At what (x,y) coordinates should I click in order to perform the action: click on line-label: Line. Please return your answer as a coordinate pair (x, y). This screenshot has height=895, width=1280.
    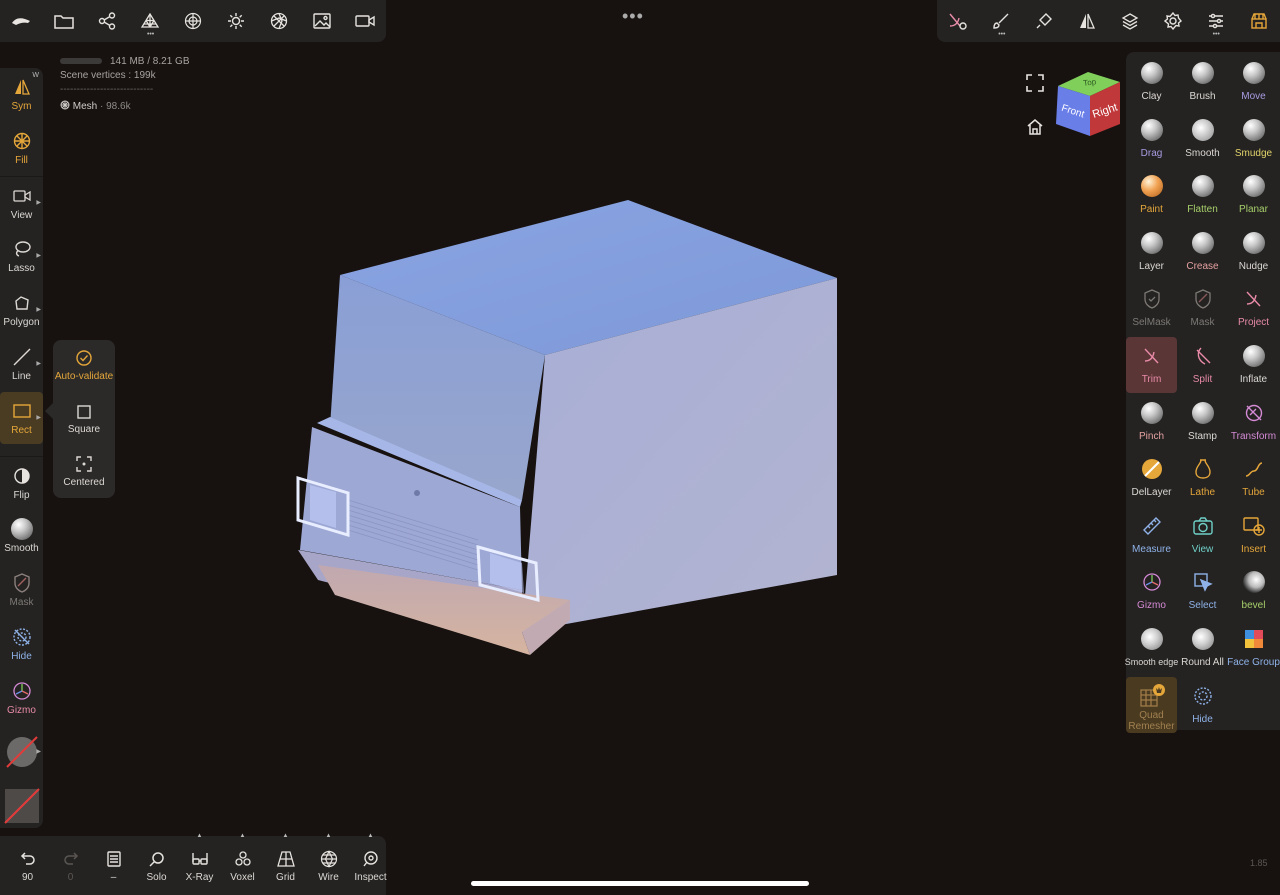
    Looking at the image, I should click on (21, 376).